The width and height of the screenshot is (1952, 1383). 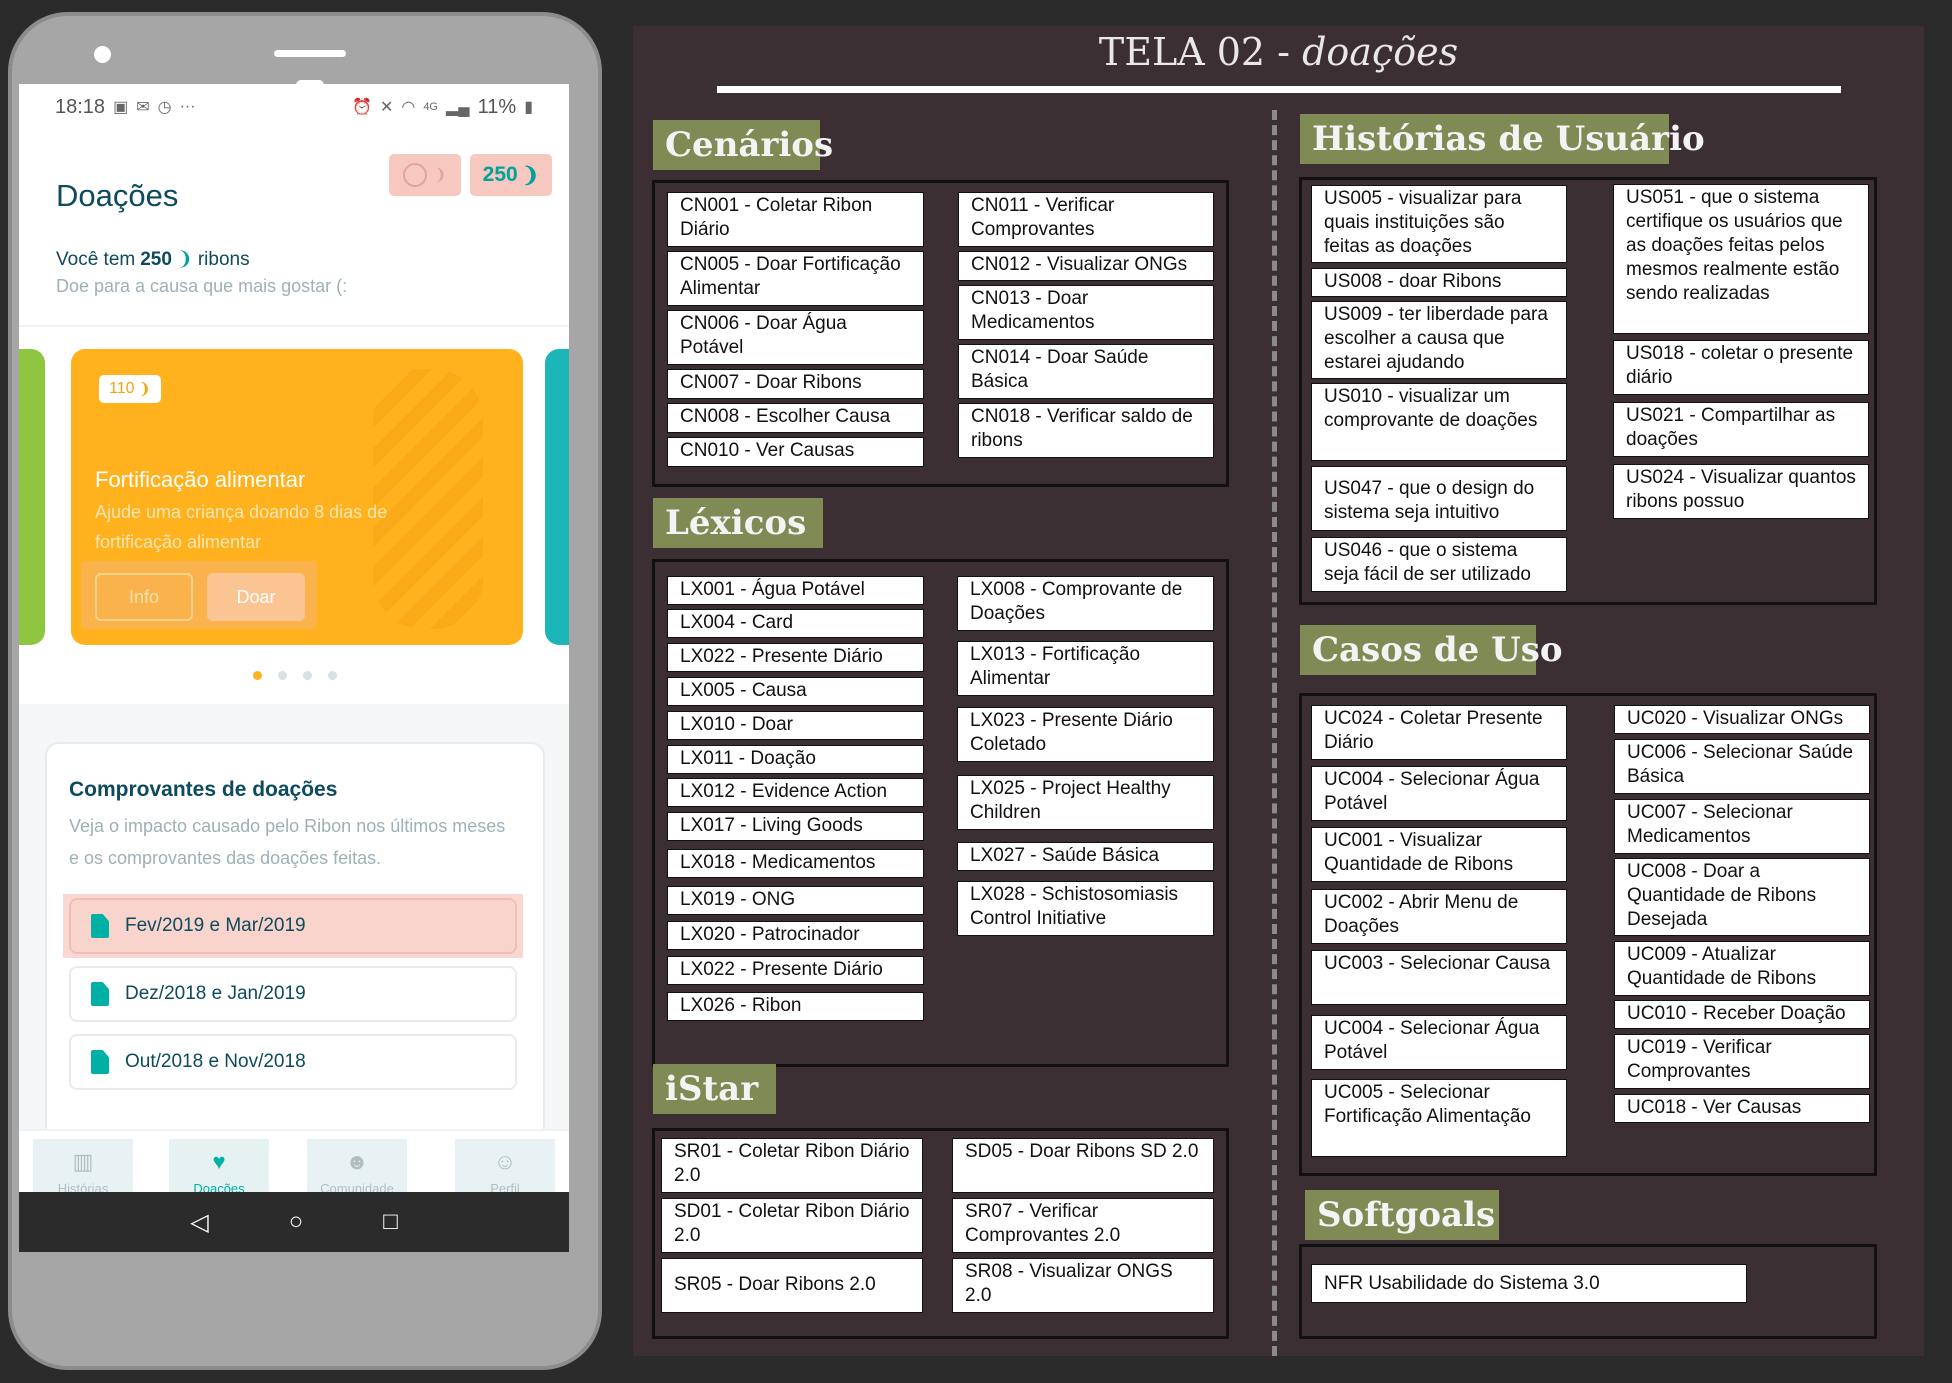 I want to click on profile-icon: ☺, so click(x=505, y=1161).